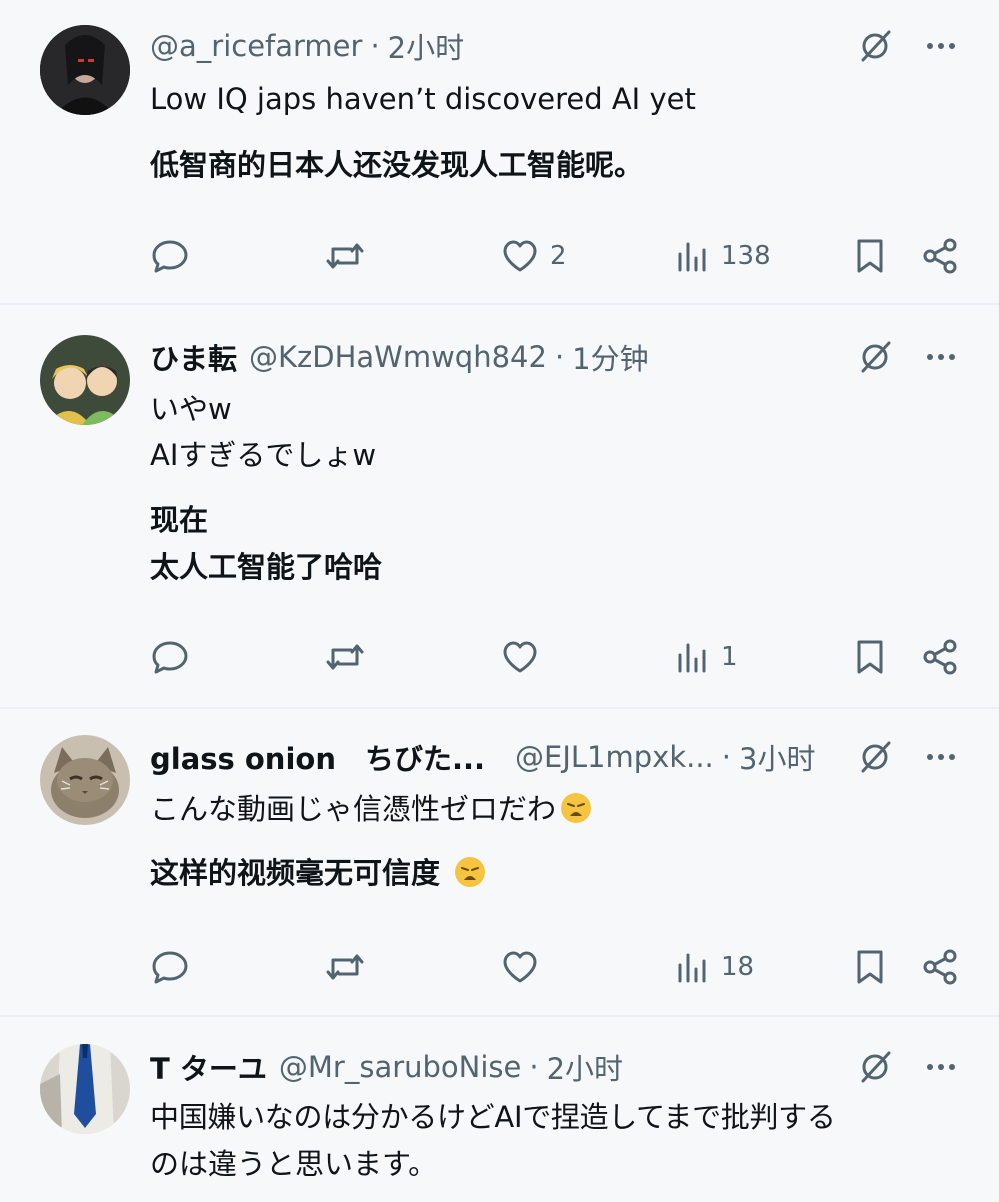  I want to click on post-text: こんな動画じゃ信憑性ゼロだわ, so click(353, 809).